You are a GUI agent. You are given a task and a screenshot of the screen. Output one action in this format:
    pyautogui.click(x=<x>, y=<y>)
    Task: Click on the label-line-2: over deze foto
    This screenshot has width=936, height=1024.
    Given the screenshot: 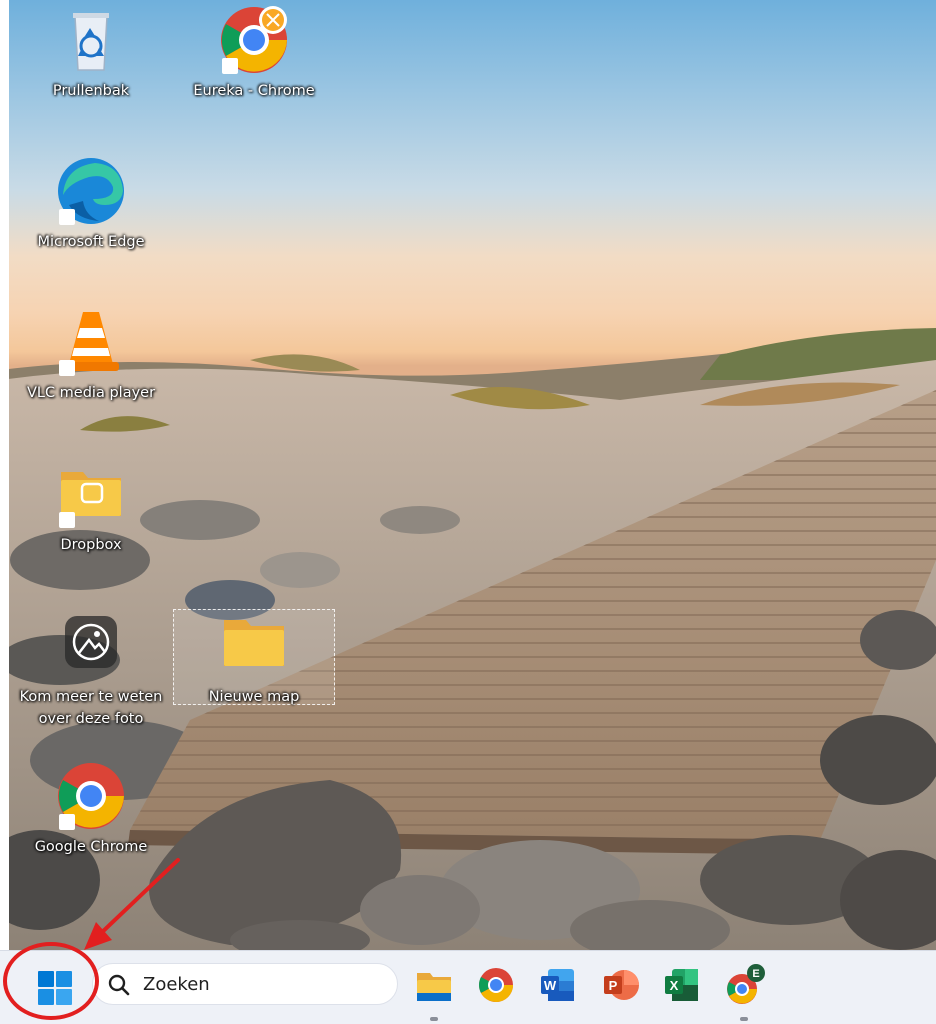 What is the action you would take?
    pyautogui.click(x=91, y=719)
    